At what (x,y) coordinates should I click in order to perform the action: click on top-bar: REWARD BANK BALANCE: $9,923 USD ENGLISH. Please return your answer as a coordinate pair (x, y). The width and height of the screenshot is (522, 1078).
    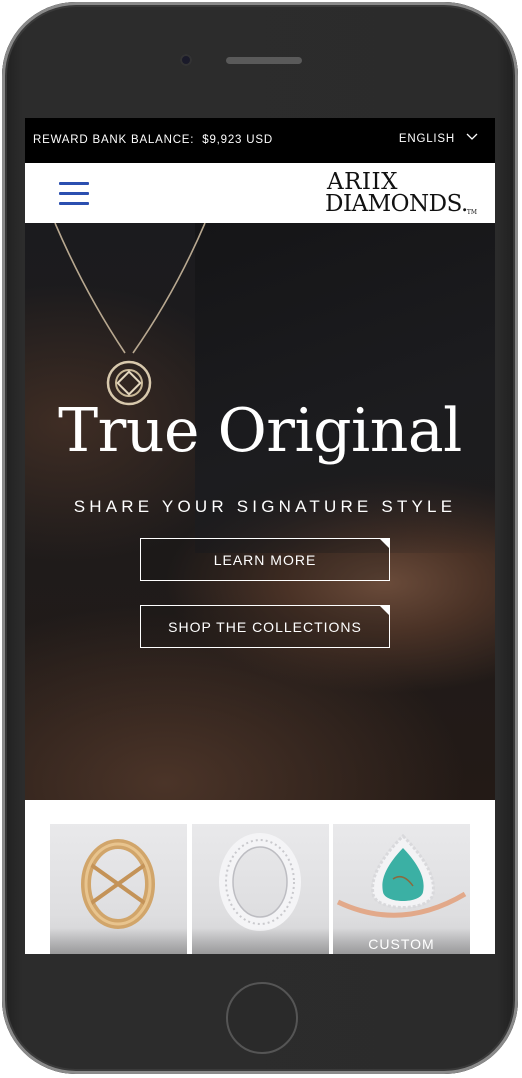
    Looking at the image, I should click on (260, 140).